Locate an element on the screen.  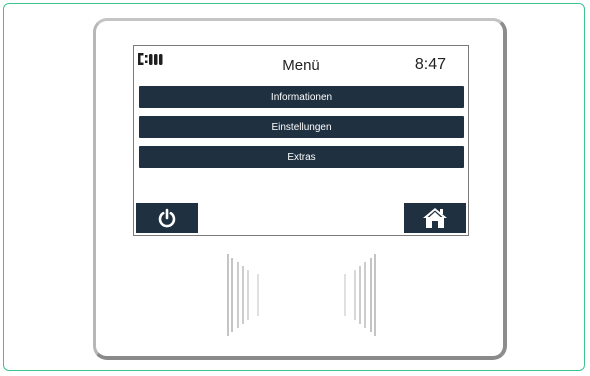
einstellungen-button: Einstellungen is located at coordinates (301, 127).